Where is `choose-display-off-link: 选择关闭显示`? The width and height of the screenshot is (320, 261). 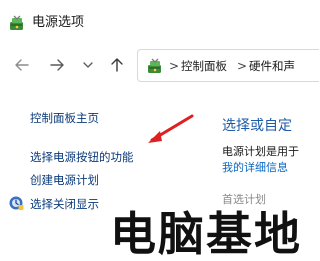 choose-display-off-link: 选择关闭显示 is located at coordinates (64, 204).